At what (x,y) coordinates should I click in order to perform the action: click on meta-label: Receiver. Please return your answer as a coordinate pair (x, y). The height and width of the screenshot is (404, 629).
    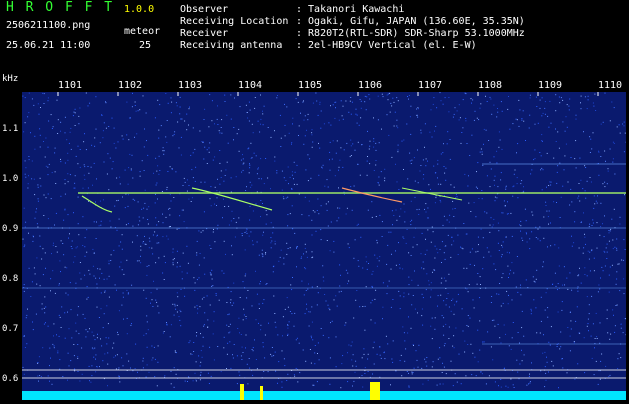
    Looking at the image, I should click on (238, 33).